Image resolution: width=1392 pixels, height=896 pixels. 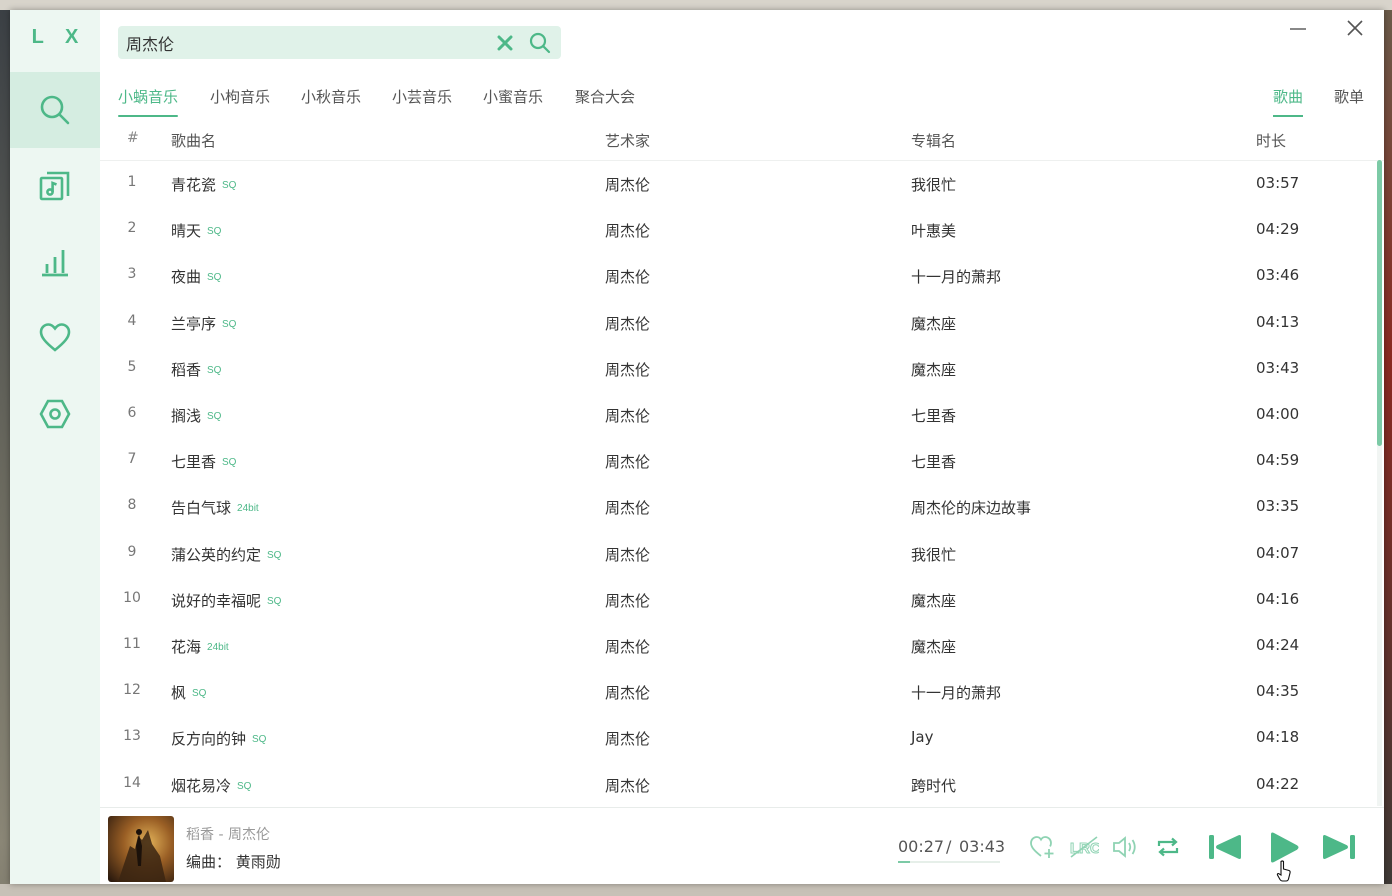 What do you see at coordinates (203, 461) in the screenshot?
I see `song-name-cell: 七里香 SQ` at bounding box center [203, 461].